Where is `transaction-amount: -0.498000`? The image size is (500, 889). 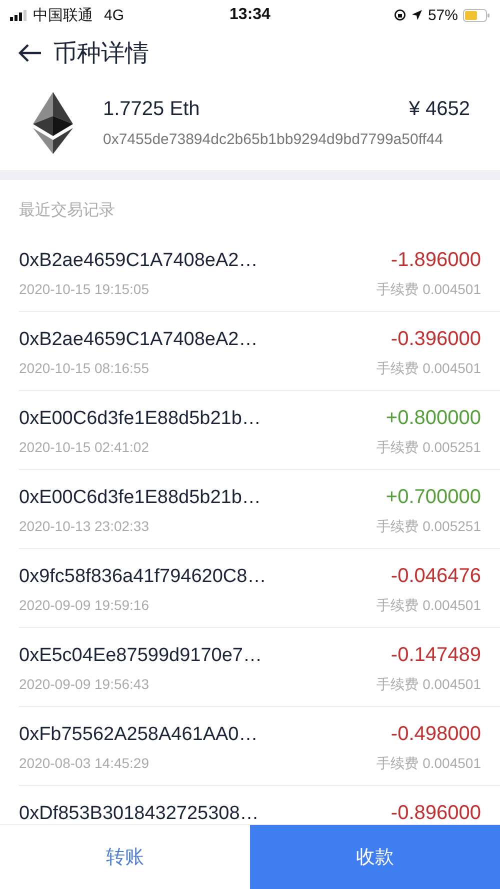
transaction-amount: -0.498000 is located at coordinates (435, 734).